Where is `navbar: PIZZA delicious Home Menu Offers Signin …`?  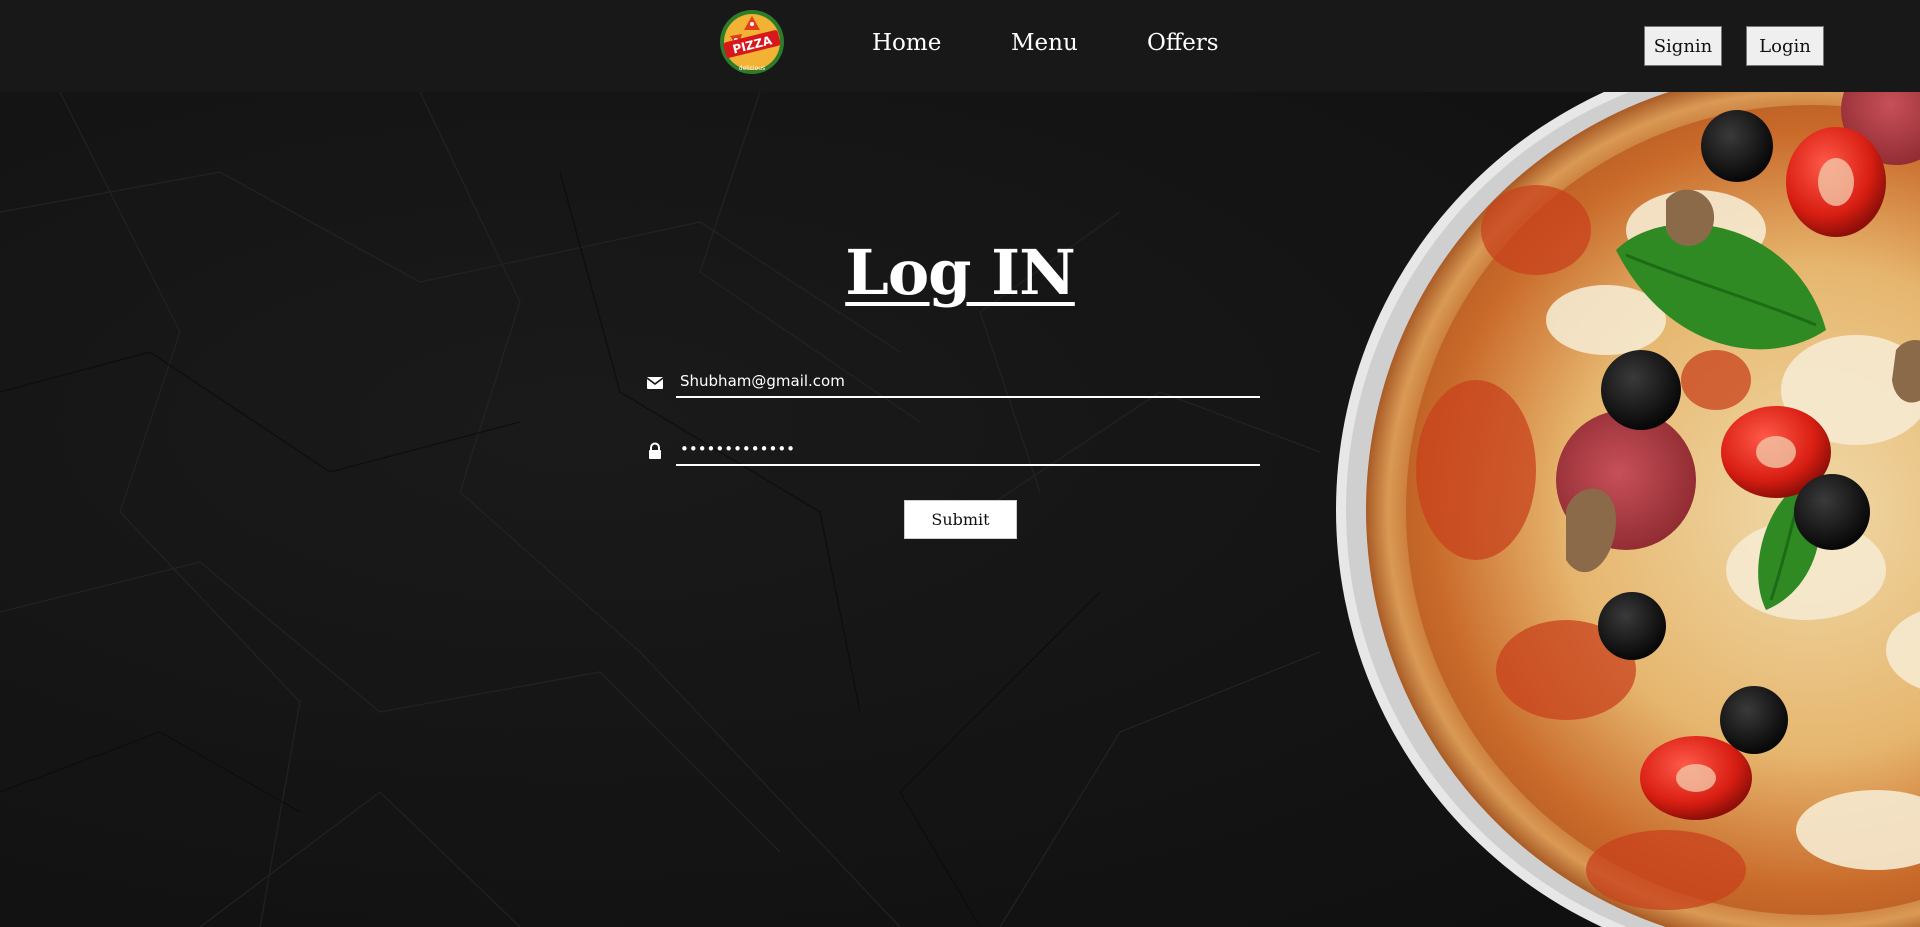 navbar: PIZZA delicious Home Menu Offers Signin … is located at coordinates (960, 46).